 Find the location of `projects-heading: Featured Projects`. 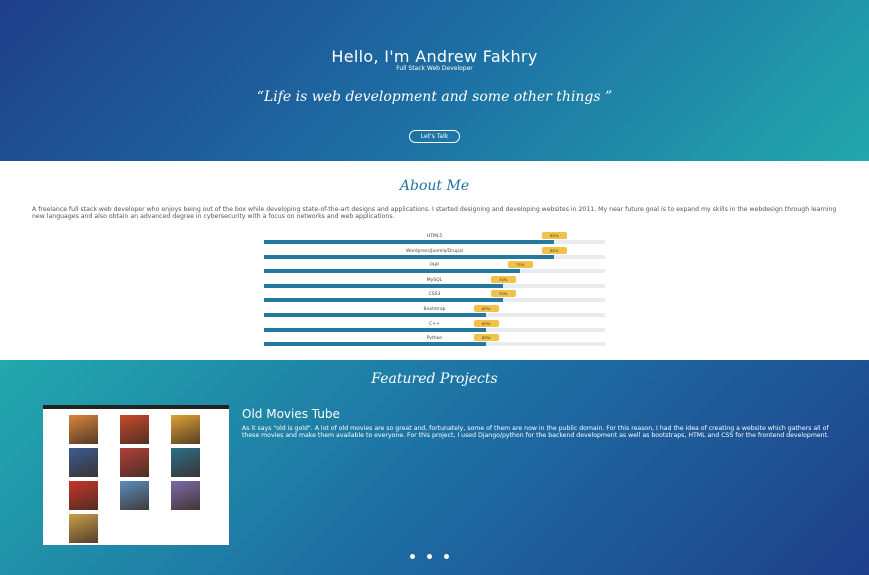

projects-heading: Featured Projects is located at coordinates (434, 379).